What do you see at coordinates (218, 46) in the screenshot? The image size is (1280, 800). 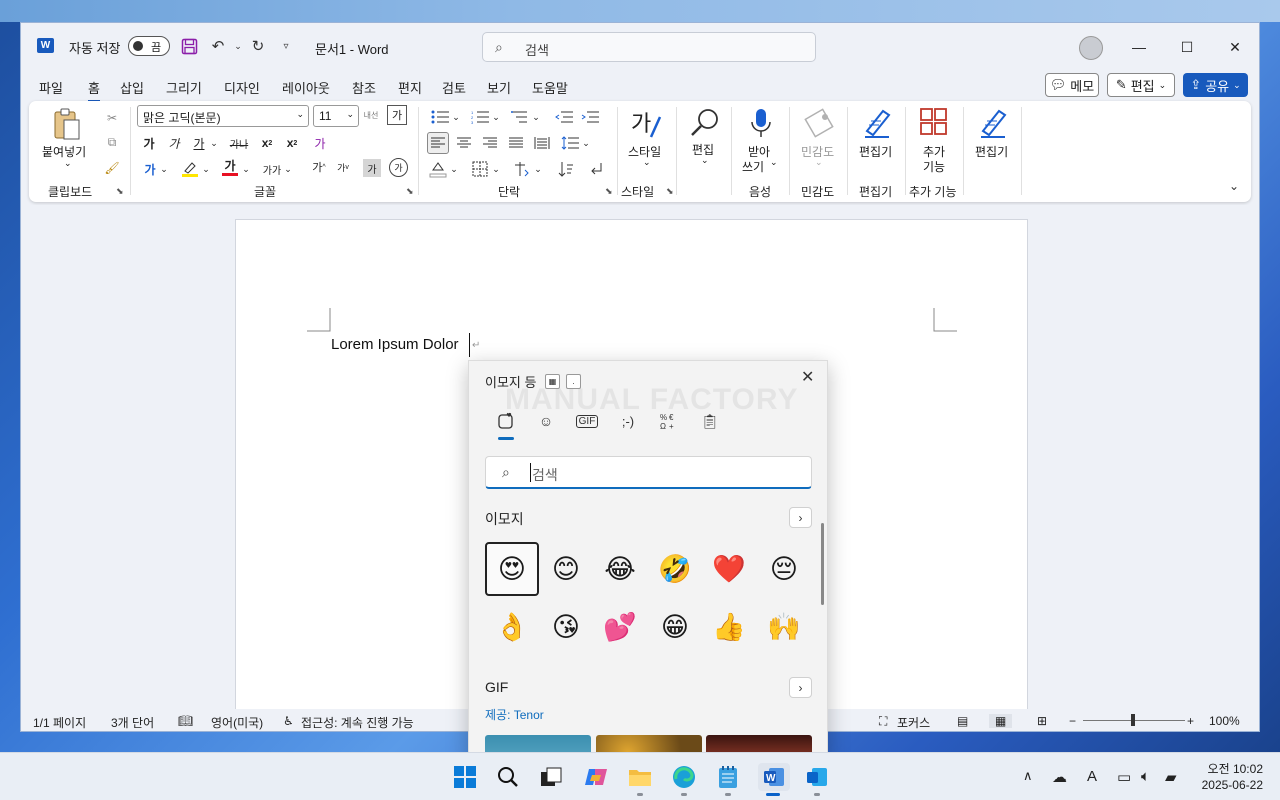 I see `undo-icon: ↶` at bounding box center [218, 46].